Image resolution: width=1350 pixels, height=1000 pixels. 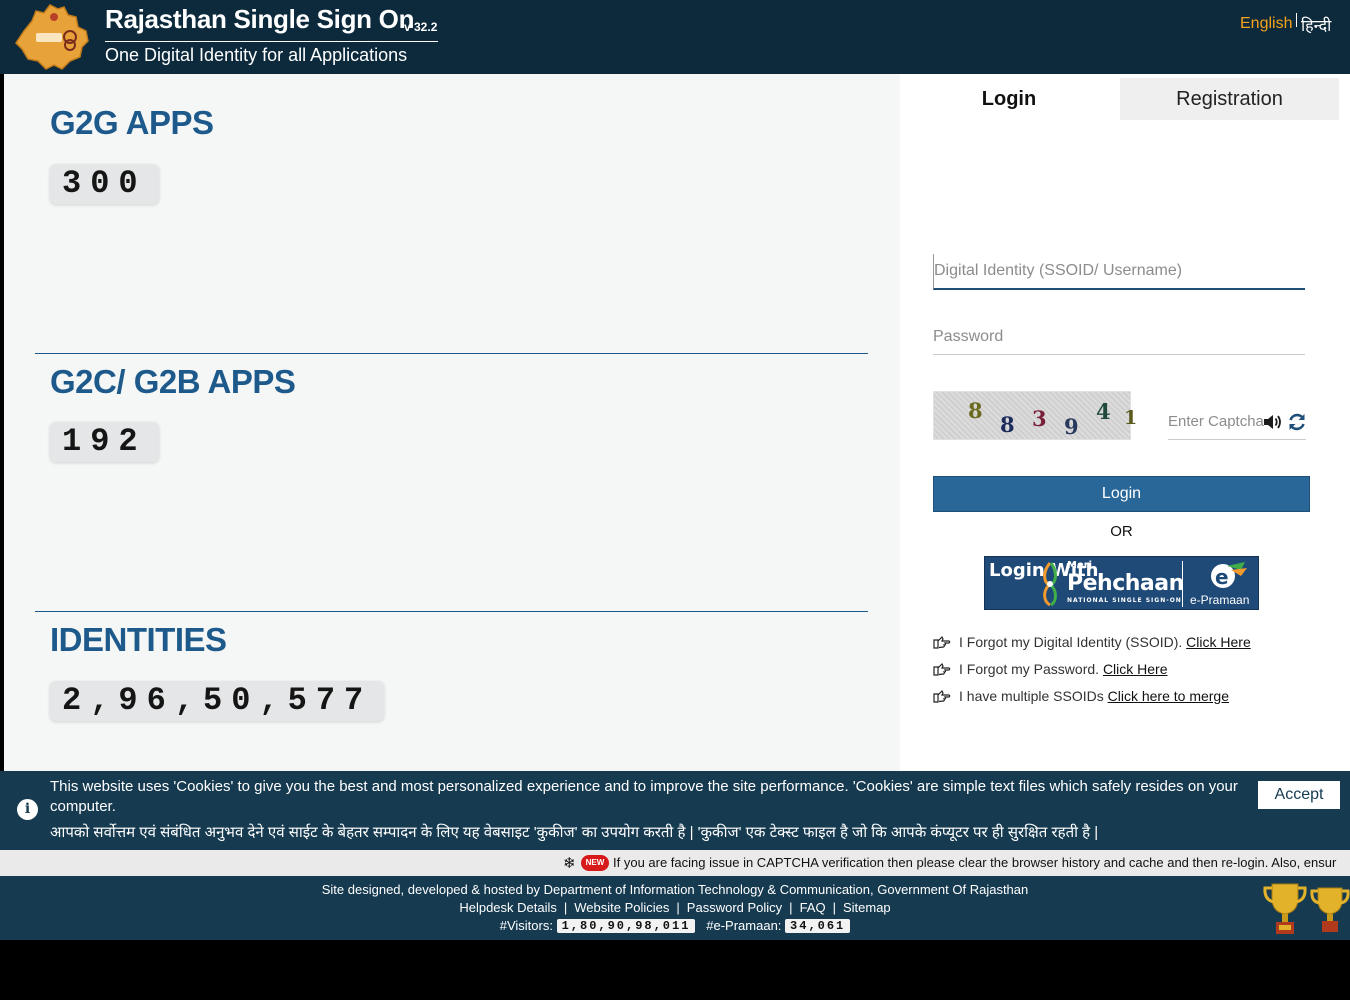 What do you see at coordinates (1131, 418) in the screenshot?
I see `captcha-char: 1` at bounding box center [1131, 418].